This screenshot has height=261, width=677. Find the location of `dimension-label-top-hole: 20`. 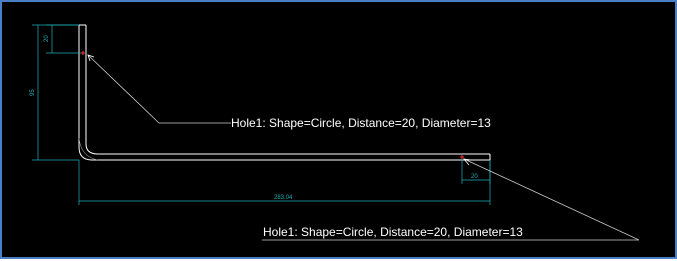

dimension-label-top-hole: 20 is located at coordinates (47, 38).